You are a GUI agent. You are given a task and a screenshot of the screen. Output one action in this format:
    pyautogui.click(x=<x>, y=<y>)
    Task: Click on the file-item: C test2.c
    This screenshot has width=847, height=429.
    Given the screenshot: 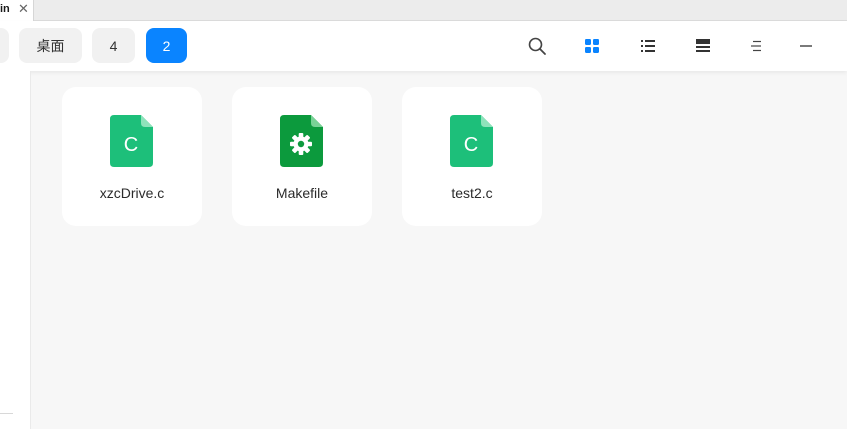 What is the action you would take?
    pyautogui.click(x=472, y=156)
    